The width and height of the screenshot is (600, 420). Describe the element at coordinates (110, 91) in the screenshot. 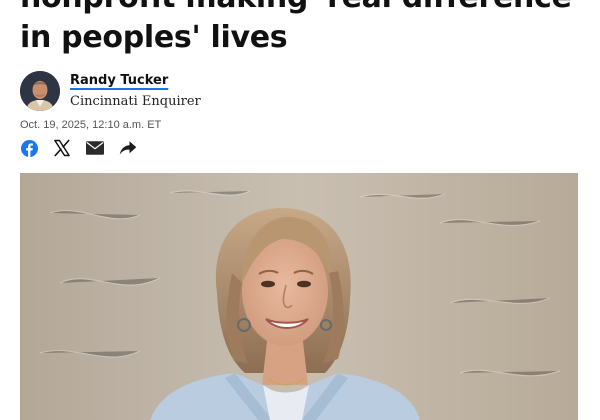

I see `byline: Randy Tucker Cincinnati Enquirer` at that location.